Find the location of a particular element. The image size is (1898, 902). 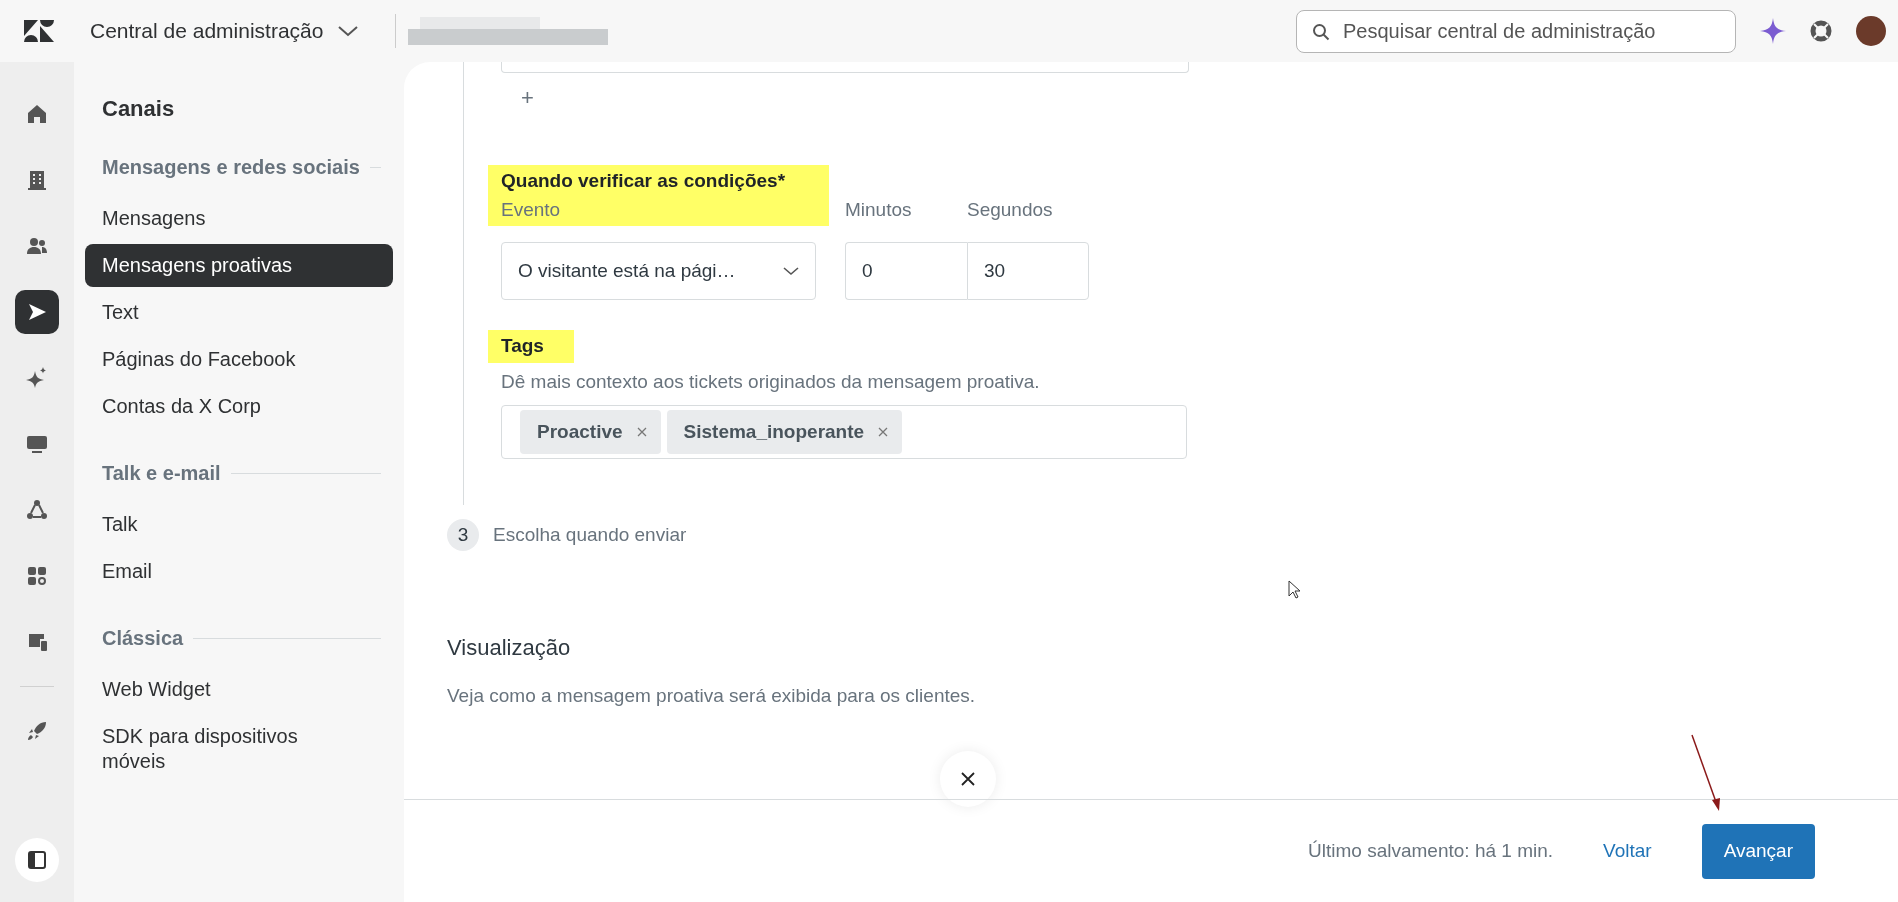

nav-item: Páginas do Facebook is located at coordinates (239, 359).